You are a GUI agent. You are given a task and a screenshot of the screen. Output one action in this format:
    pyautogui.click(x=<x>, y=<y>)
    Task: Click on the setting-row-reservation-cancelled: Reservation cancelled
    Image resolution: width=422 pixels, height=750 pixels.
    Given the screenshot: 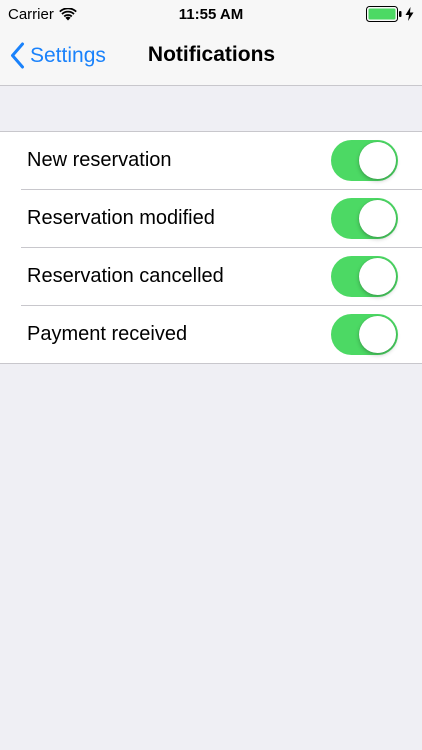 What is the action you would take?
    pyautogui.click(x=211, y=276)
    